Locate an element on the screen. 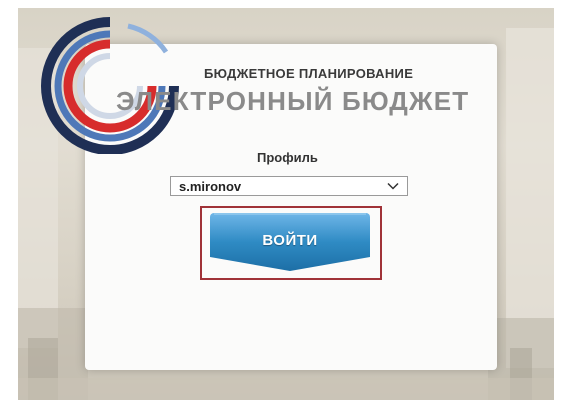 The image size is (565, 408). budget-logo-icon is located at coordinates (110, 85).